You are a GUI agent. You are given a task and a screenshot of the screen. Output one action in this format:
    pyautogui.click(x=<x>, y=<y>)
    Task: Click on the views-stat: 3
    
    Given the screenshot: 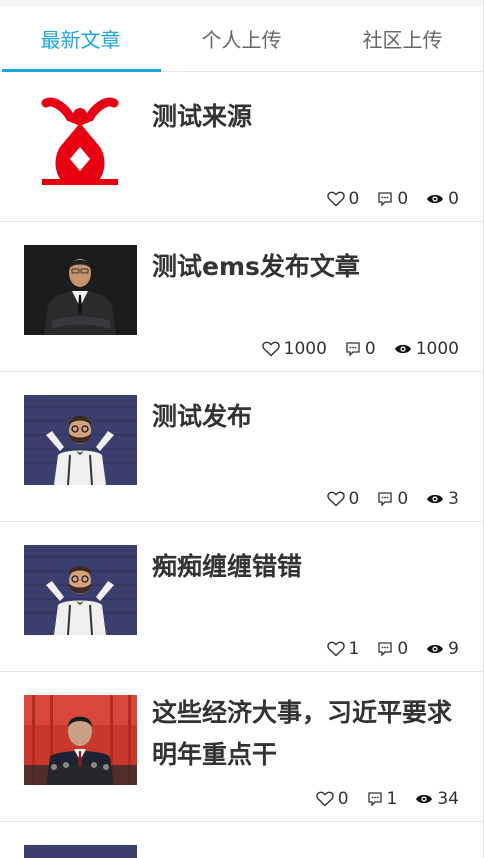 What is the action you would take?
    pyautogui.click(x=442, y=499)
    